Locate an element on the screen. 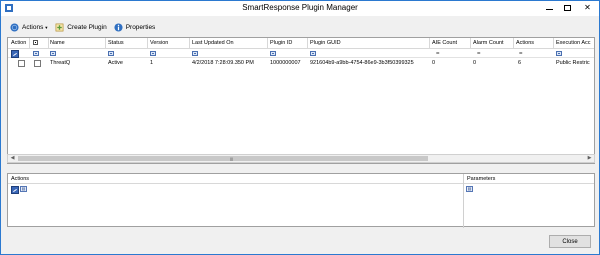  cell-plugin-guid: 921604b9-a9bb-4754-86e9-3b3f50399325 is located at coordinates (362, 63).